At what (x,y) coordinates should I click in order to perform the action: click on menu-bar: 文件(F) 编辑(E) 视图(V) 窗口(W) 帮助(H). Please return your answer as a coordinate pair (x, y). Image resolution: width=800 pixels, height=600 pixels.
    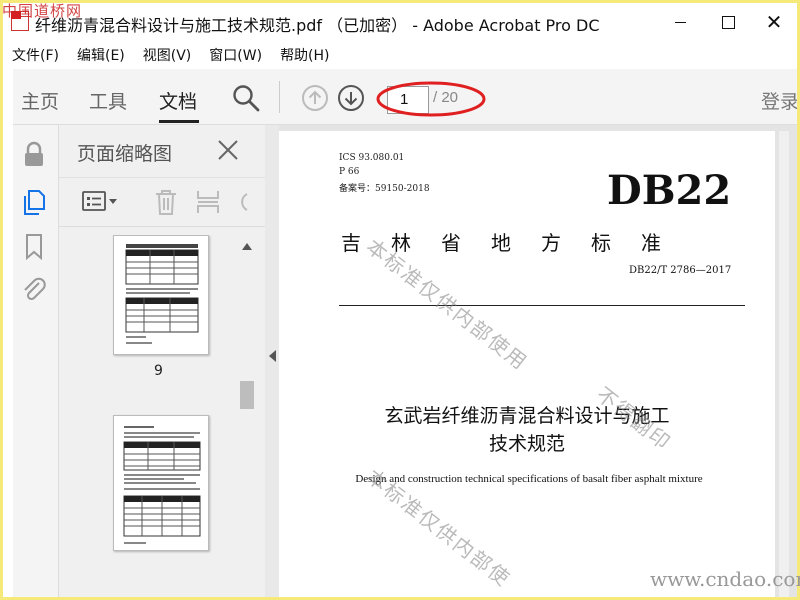
    Looking at the image, I should click on (400, 54).